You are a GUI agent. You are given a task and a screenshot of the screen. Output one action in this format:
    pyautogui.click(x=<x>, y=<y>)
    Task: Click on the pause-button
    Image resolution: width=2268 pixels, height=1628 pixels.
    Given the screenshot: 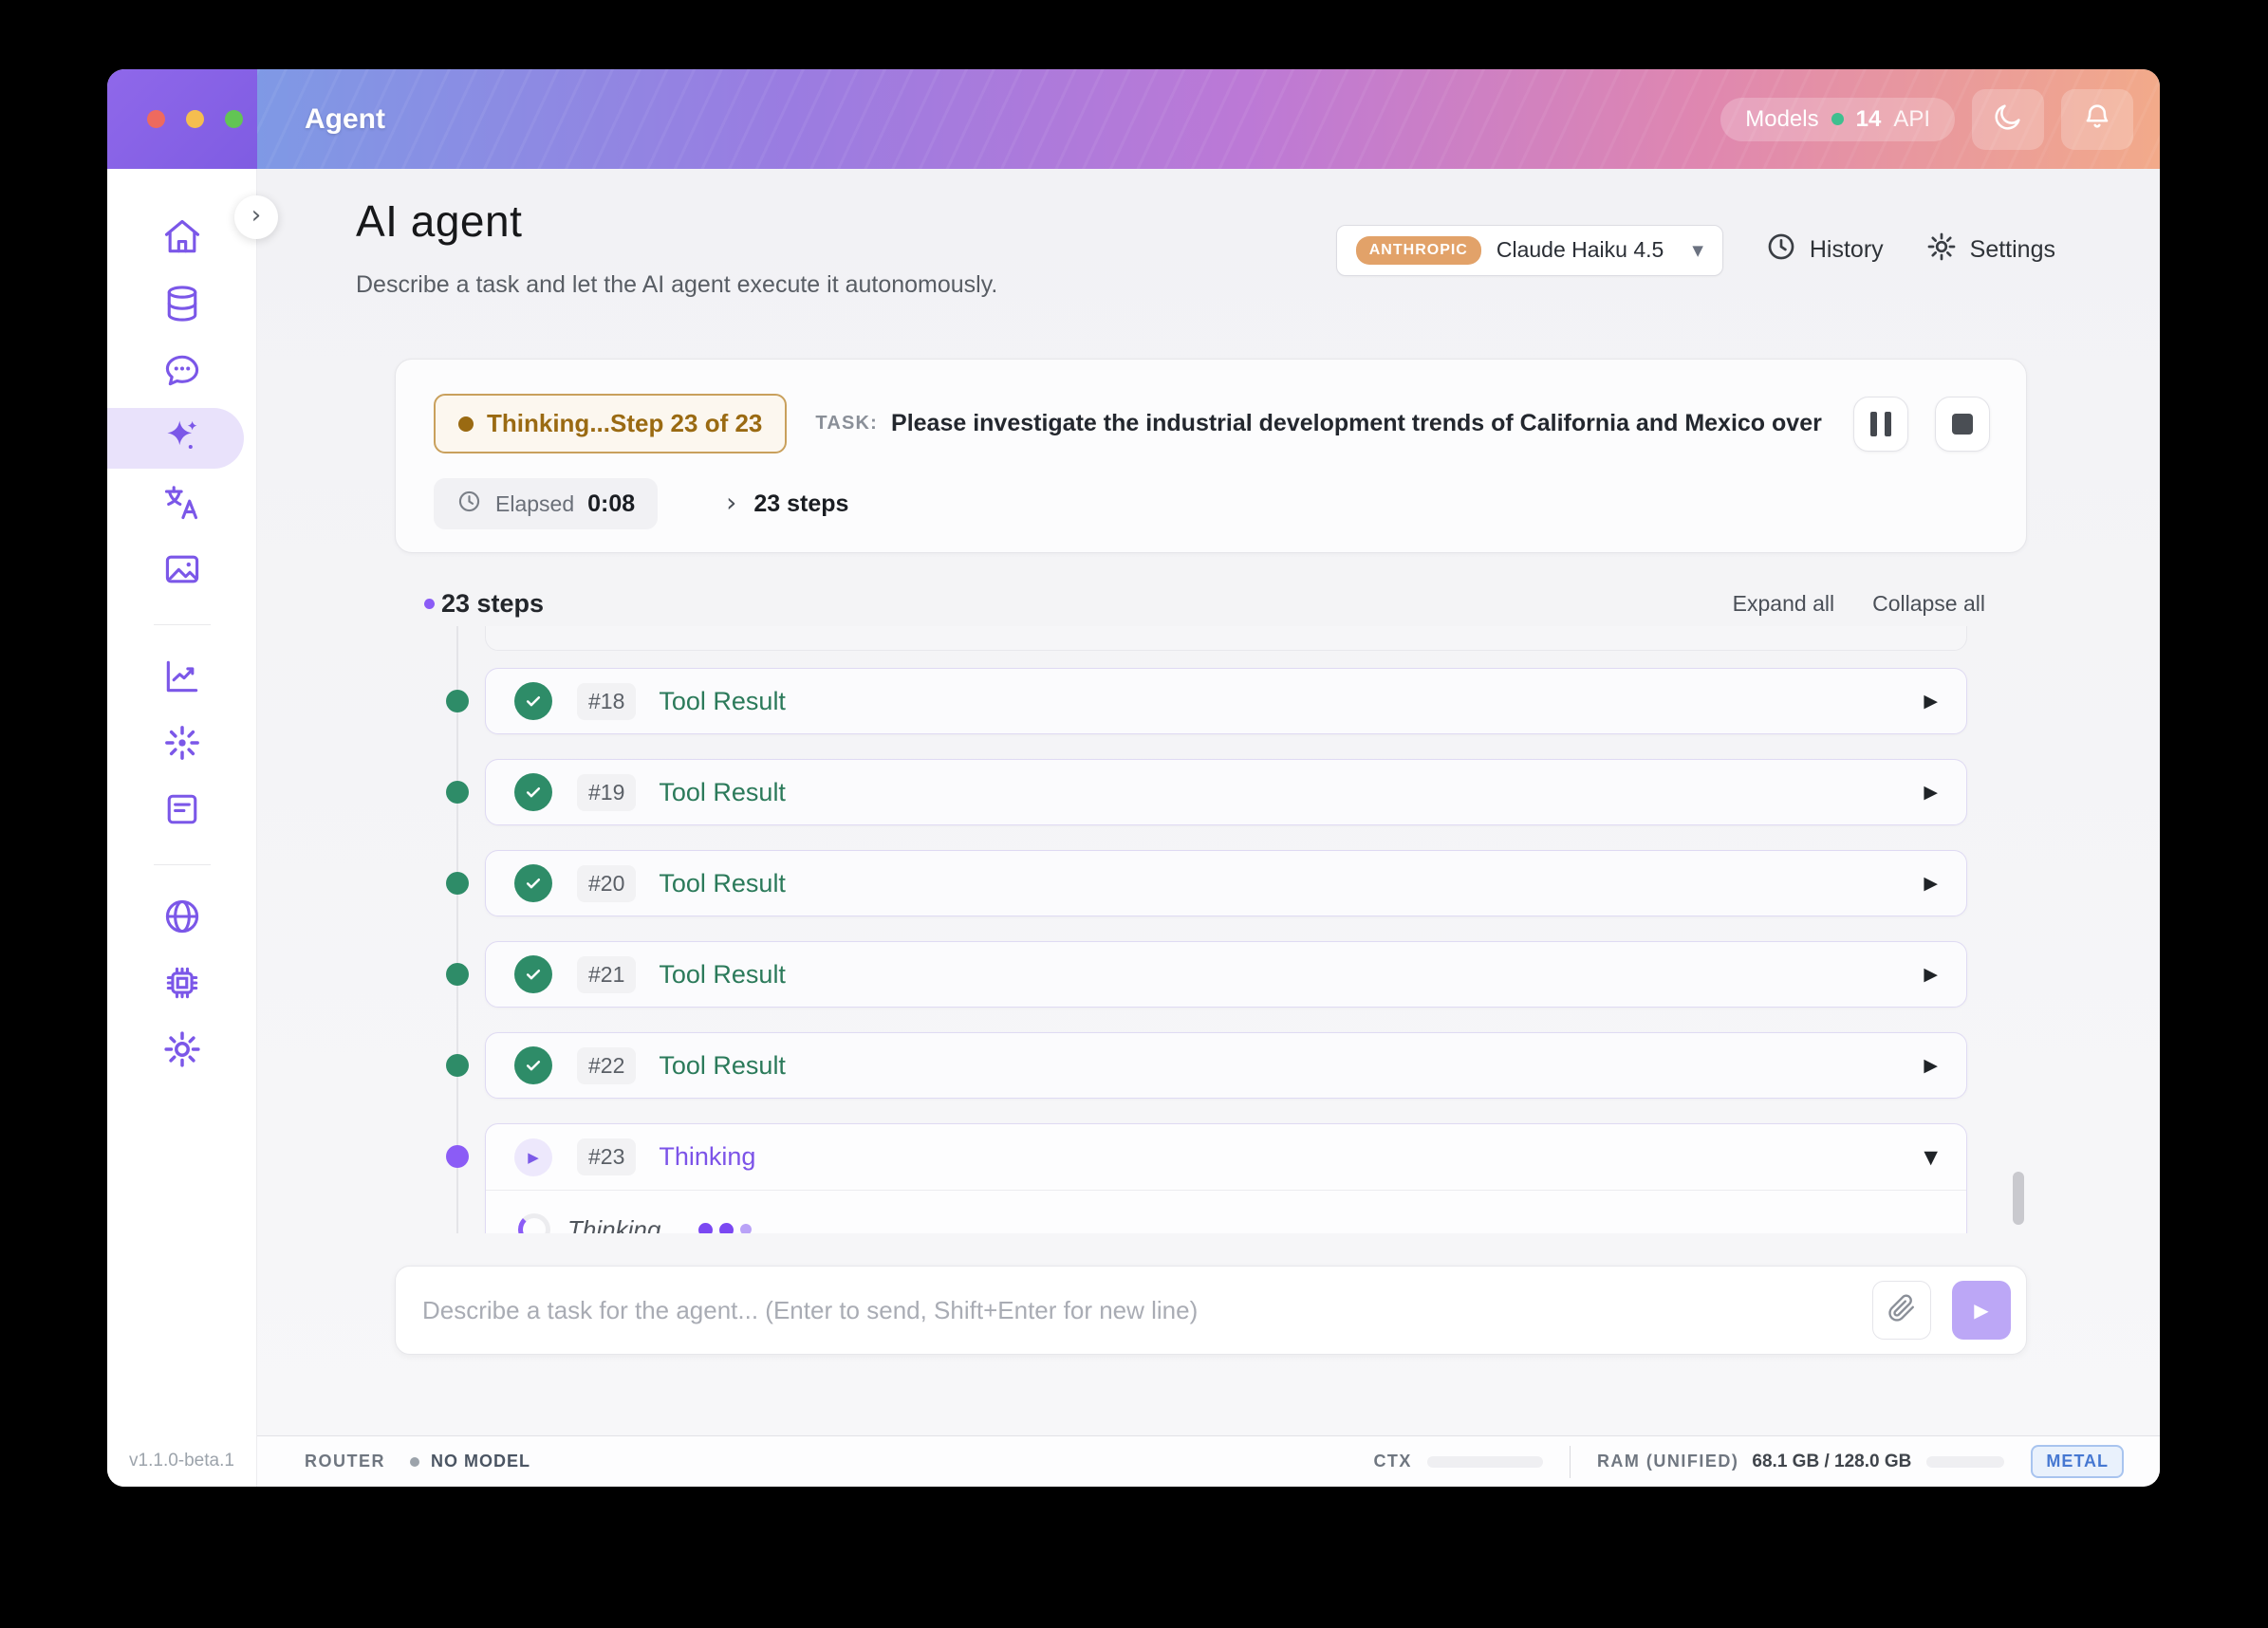 What is the action you would take?
    pyautogui.click(x=1880, y=424)
    